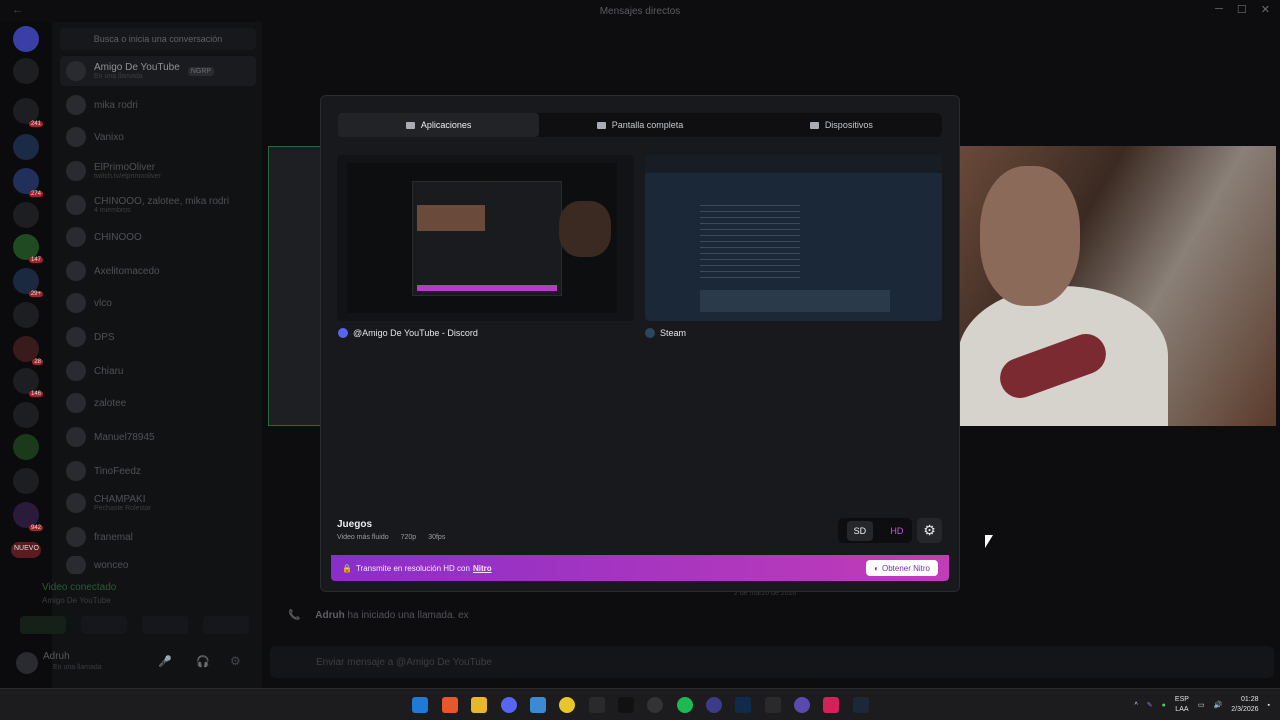 The width and height of the screenshot is (1280, 720). Describe the element at coordinates (750, 240) in the screenshot. I see `thumbnail-text` at that location.